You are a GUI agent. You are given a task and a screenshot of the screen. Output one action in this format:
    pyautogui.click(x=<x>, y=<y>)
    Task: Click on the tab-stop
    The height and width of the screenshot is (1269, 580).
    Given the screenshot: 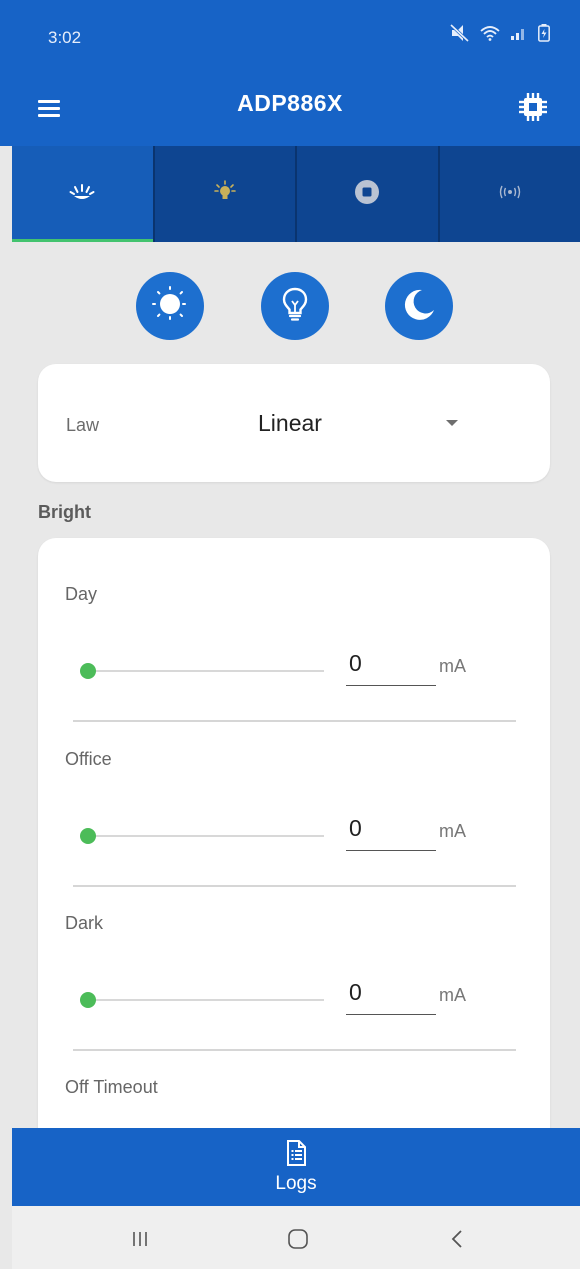 What is the action you would take?
    pyautogui.click(x=368, y=194)
    